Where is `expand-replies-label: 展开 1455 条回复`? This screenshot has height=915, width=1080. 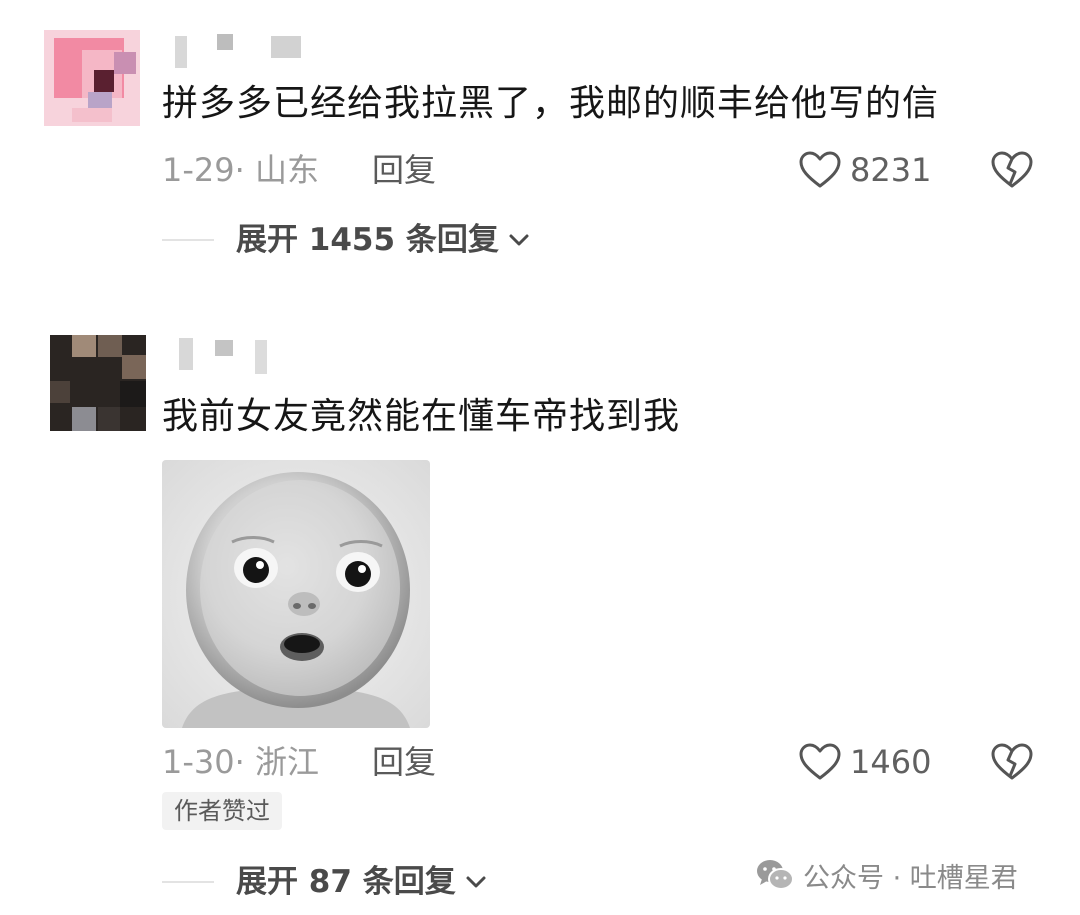 expand-replies-label: 展开 1455 条回复 is located at coordinates (367, 240).